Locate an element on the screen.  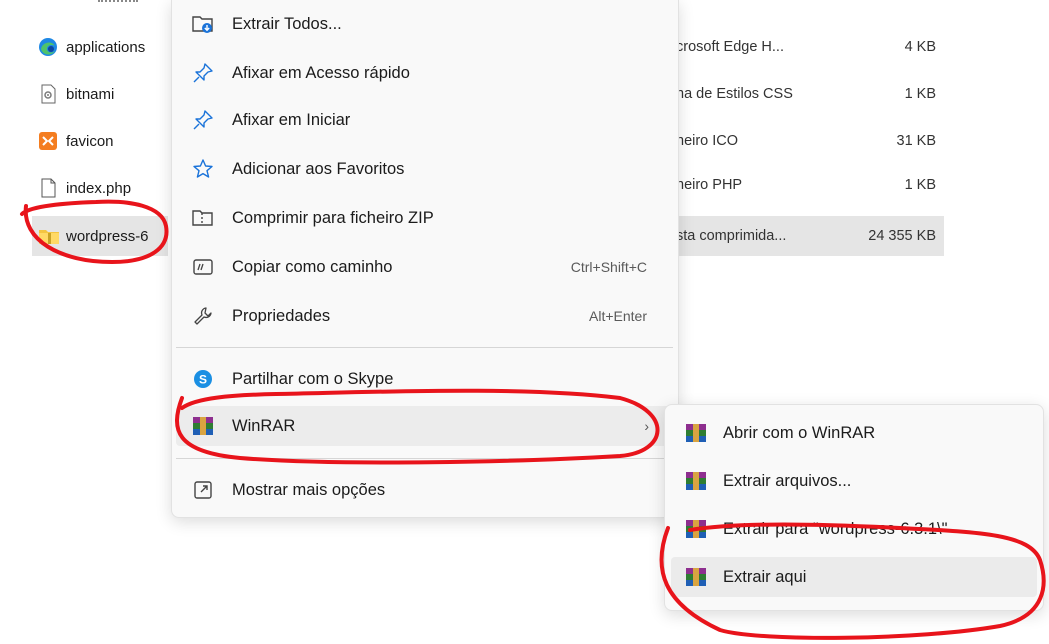
css-file-icon is located at coordinates (48, 94).